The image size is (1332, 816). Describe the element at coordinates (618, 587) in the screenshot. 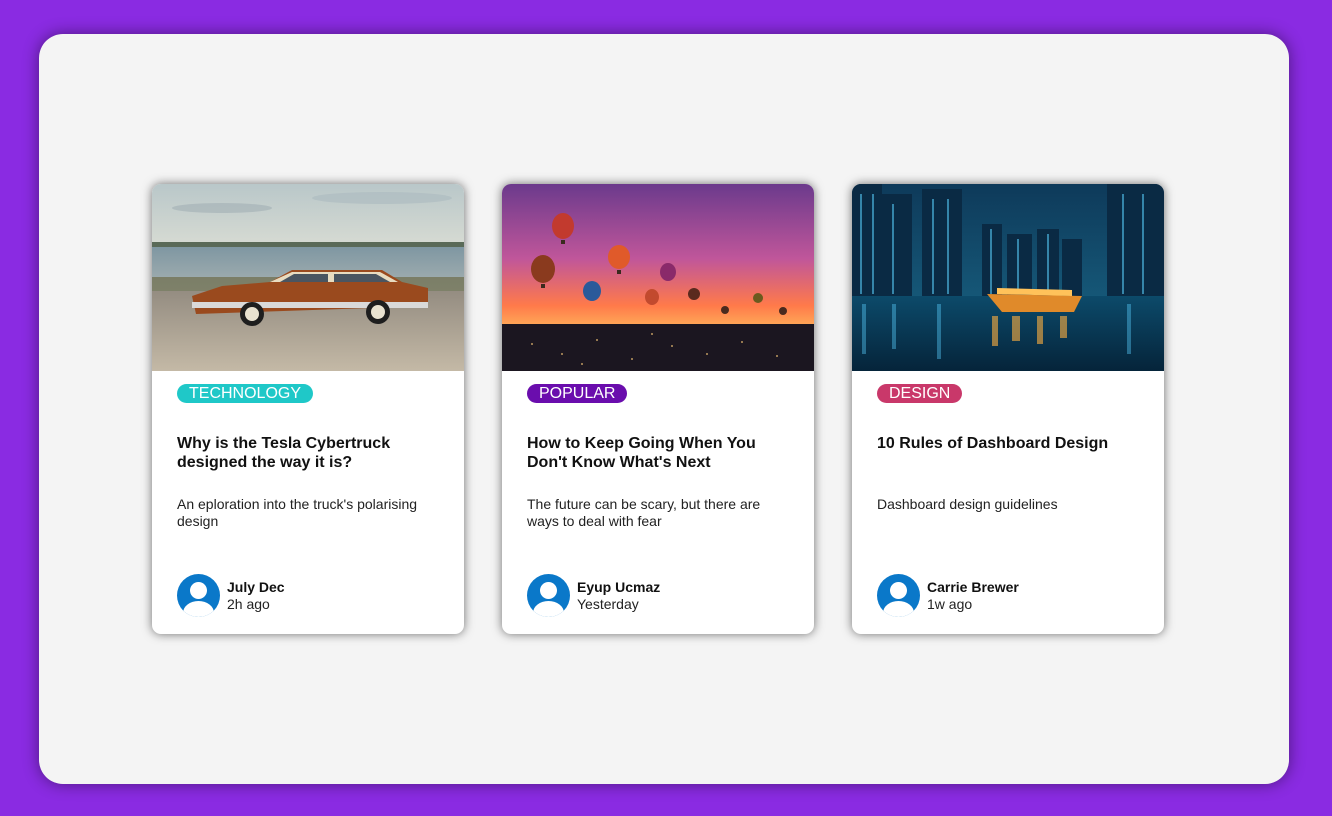

I see `author-name: Eyup Ucmaz` at that location.